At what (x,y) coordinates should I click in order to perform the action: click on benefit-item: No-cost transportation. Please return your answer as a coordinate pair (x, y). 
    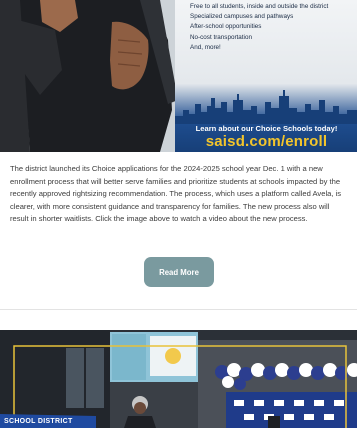
    Looking at the image, I should click on (221, 37).